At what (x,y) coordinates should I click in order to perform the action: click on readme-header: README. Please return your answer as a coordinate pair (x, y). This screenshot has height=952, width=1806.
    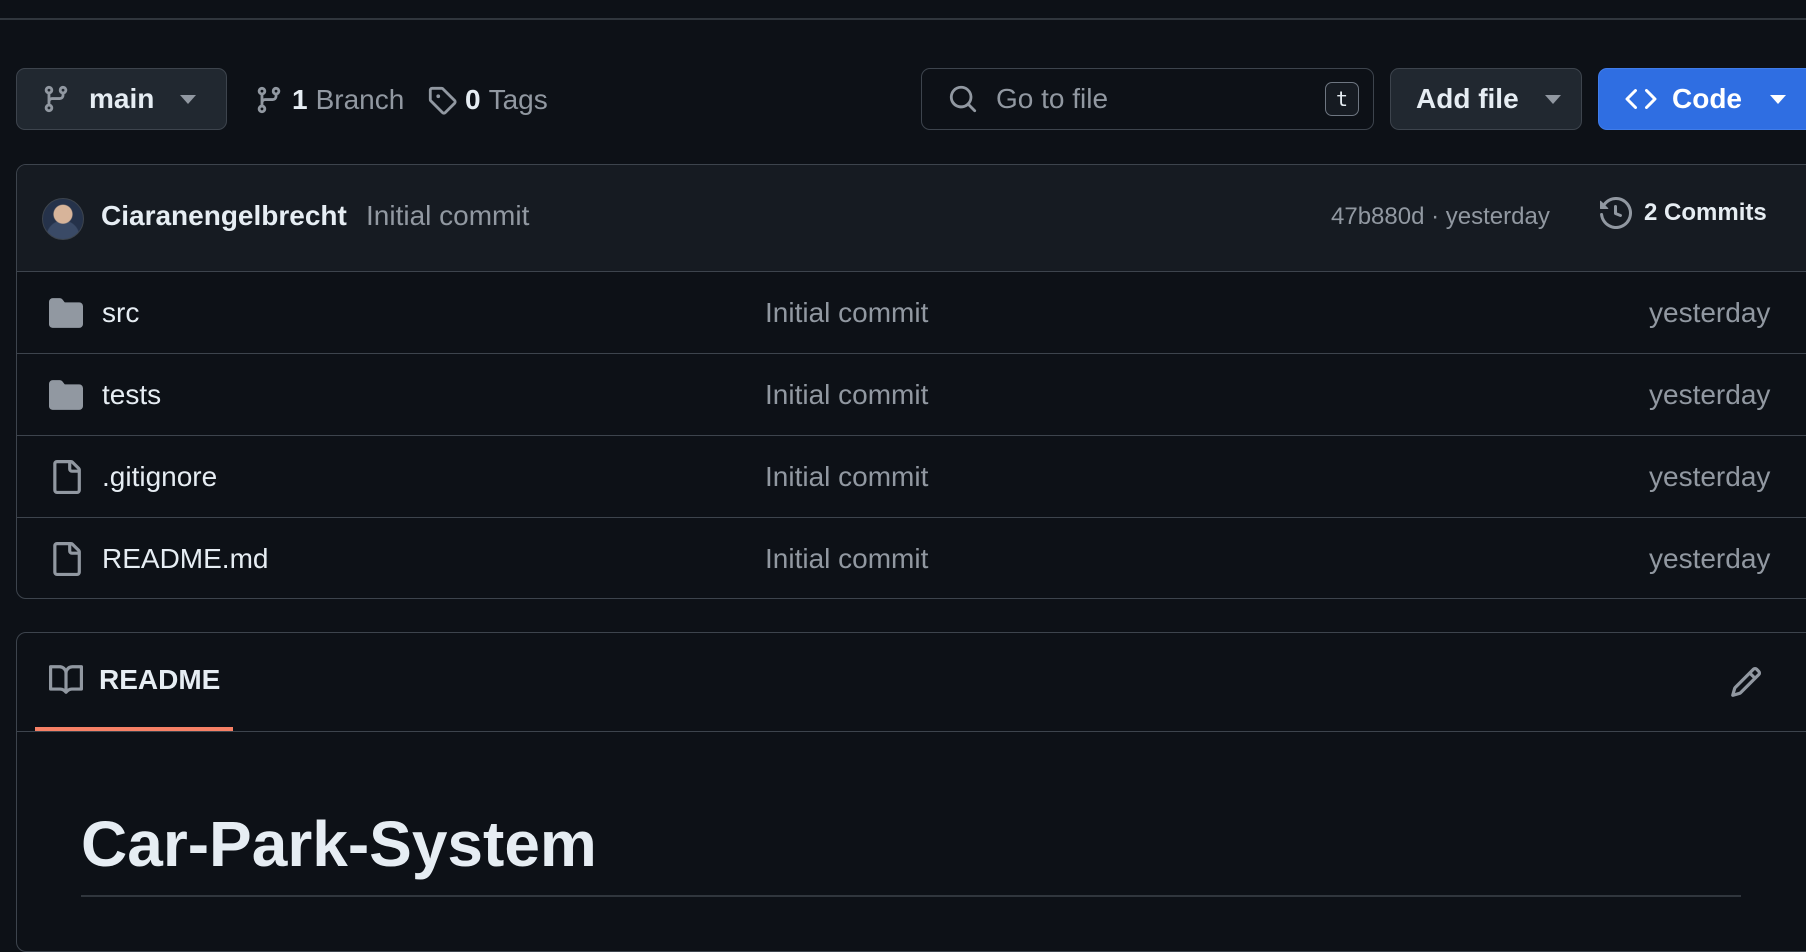
    Looking at the image, I should click on (911, 682).